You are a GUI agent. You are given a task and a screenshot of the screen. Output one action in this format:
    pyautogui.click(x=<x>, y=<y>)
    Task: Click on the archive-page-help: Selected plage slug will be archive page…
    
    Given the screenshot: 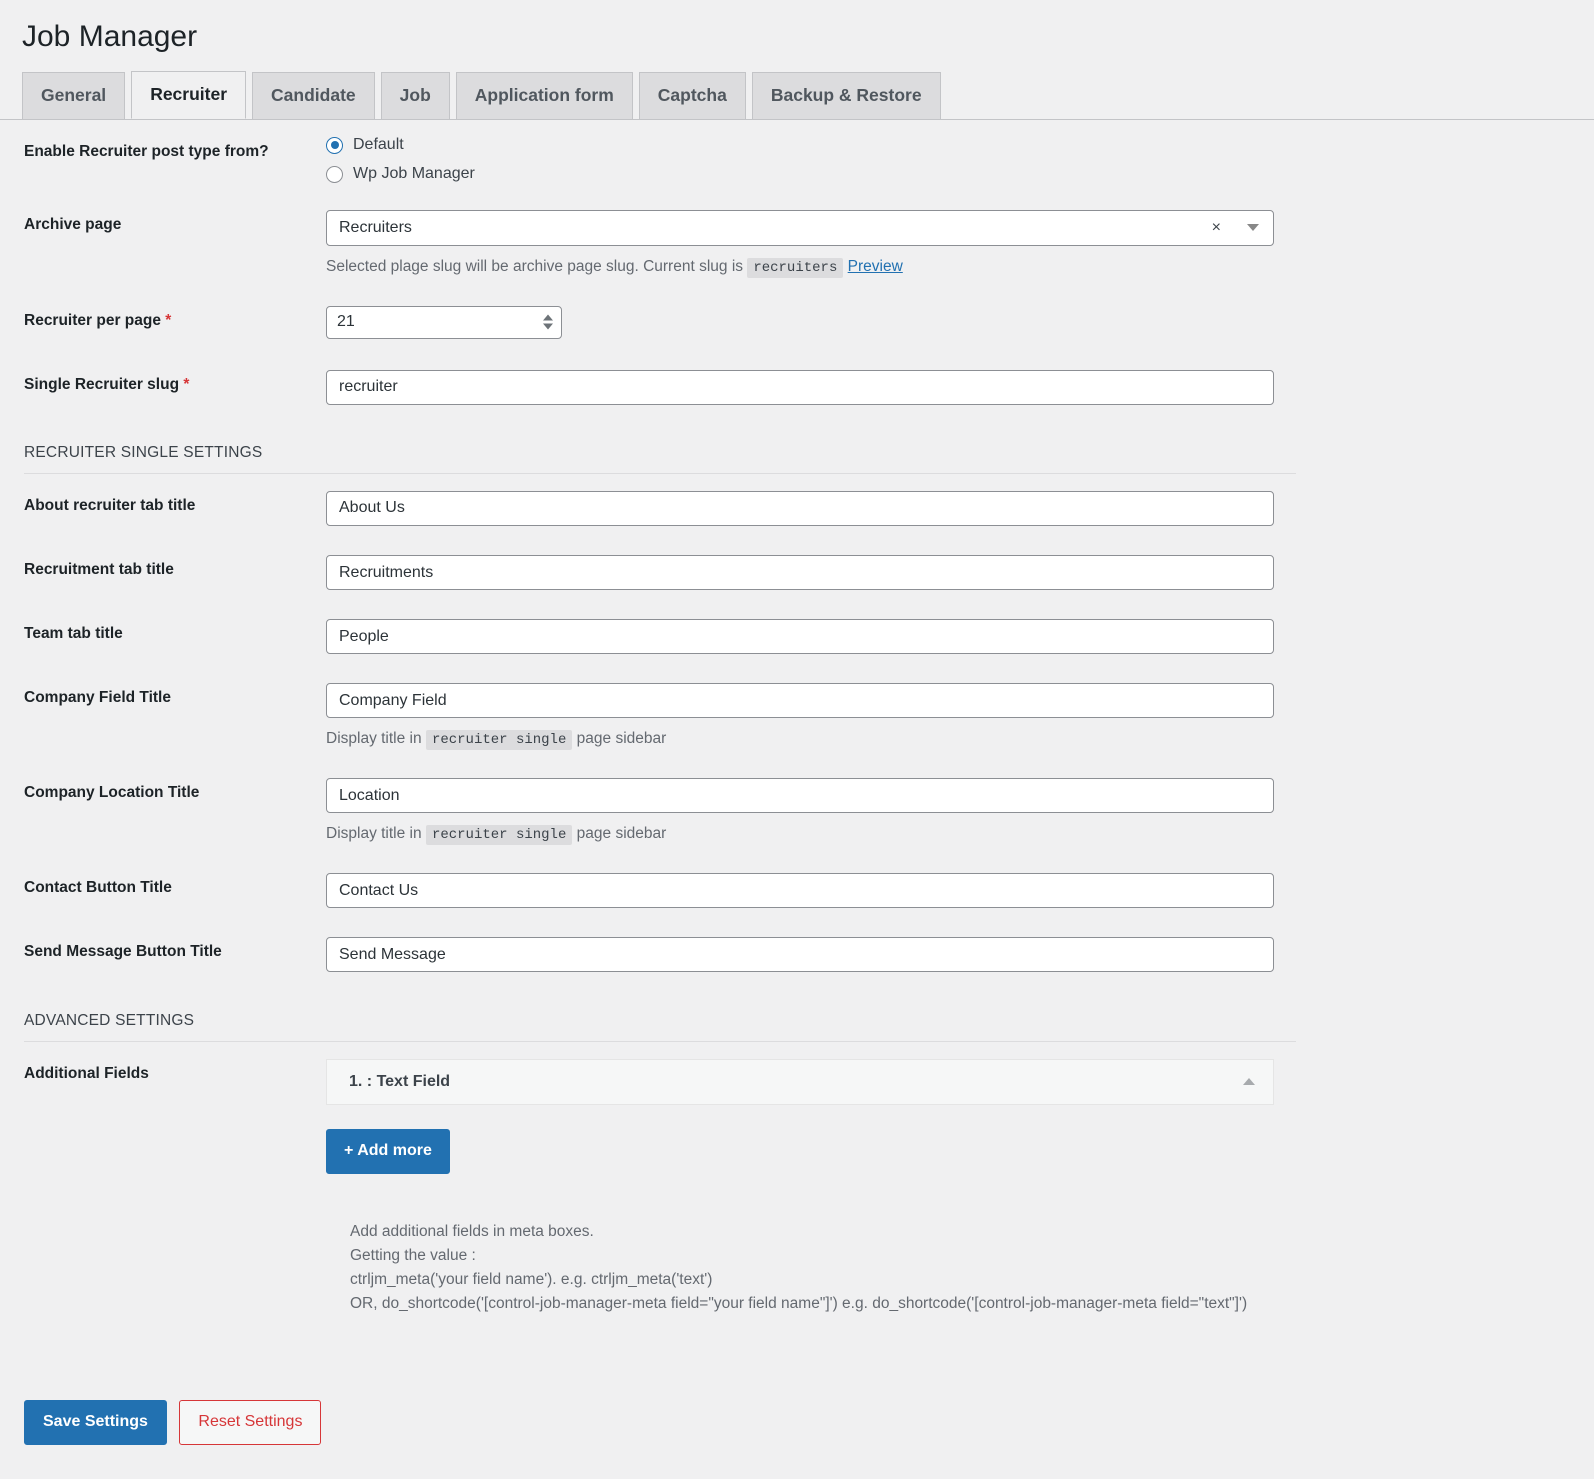 What is the action you would take?
    pyautogui.click(x=955, y=267)
    